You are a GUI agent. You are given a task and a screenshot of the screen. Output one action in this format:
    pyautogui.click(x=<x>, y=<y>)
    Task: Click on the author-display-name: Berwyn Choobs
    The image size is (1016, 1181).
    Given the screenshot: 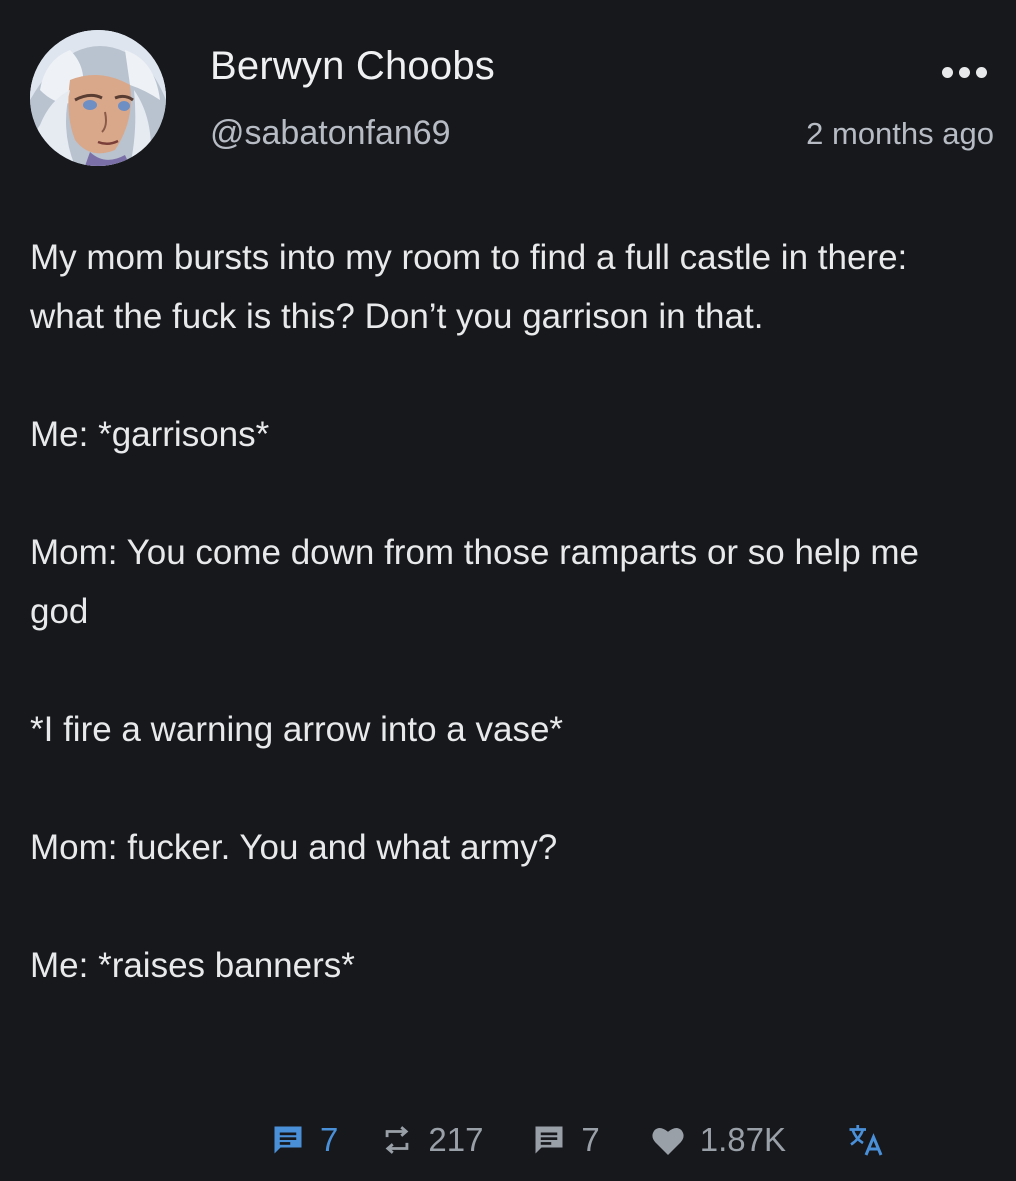 What is the action you would take?
    pyautogui.click(x=352, y=66)
    